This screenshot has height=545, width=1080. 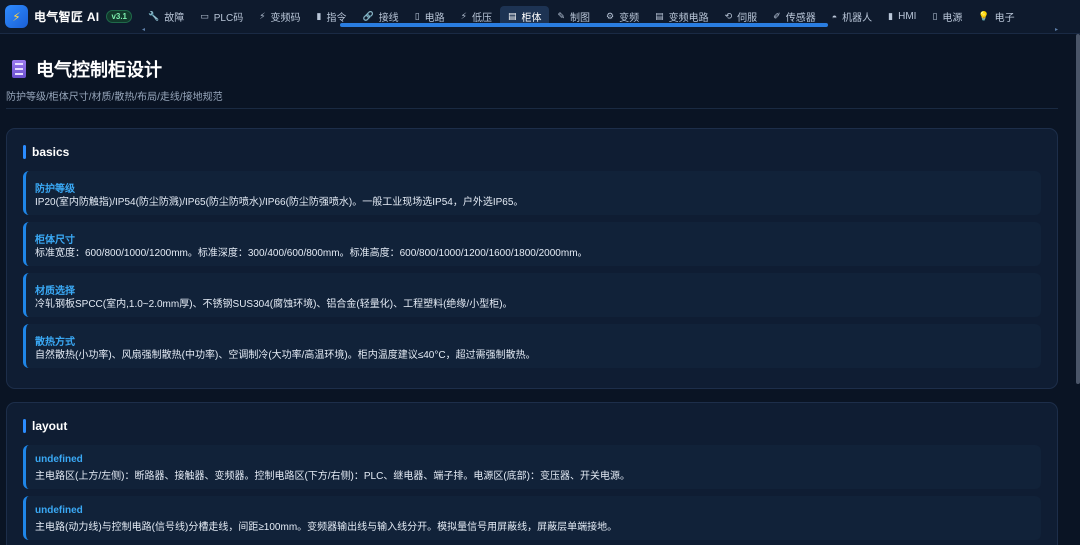 I want to click on tab-label: HMI, so click(x=907, y=16).